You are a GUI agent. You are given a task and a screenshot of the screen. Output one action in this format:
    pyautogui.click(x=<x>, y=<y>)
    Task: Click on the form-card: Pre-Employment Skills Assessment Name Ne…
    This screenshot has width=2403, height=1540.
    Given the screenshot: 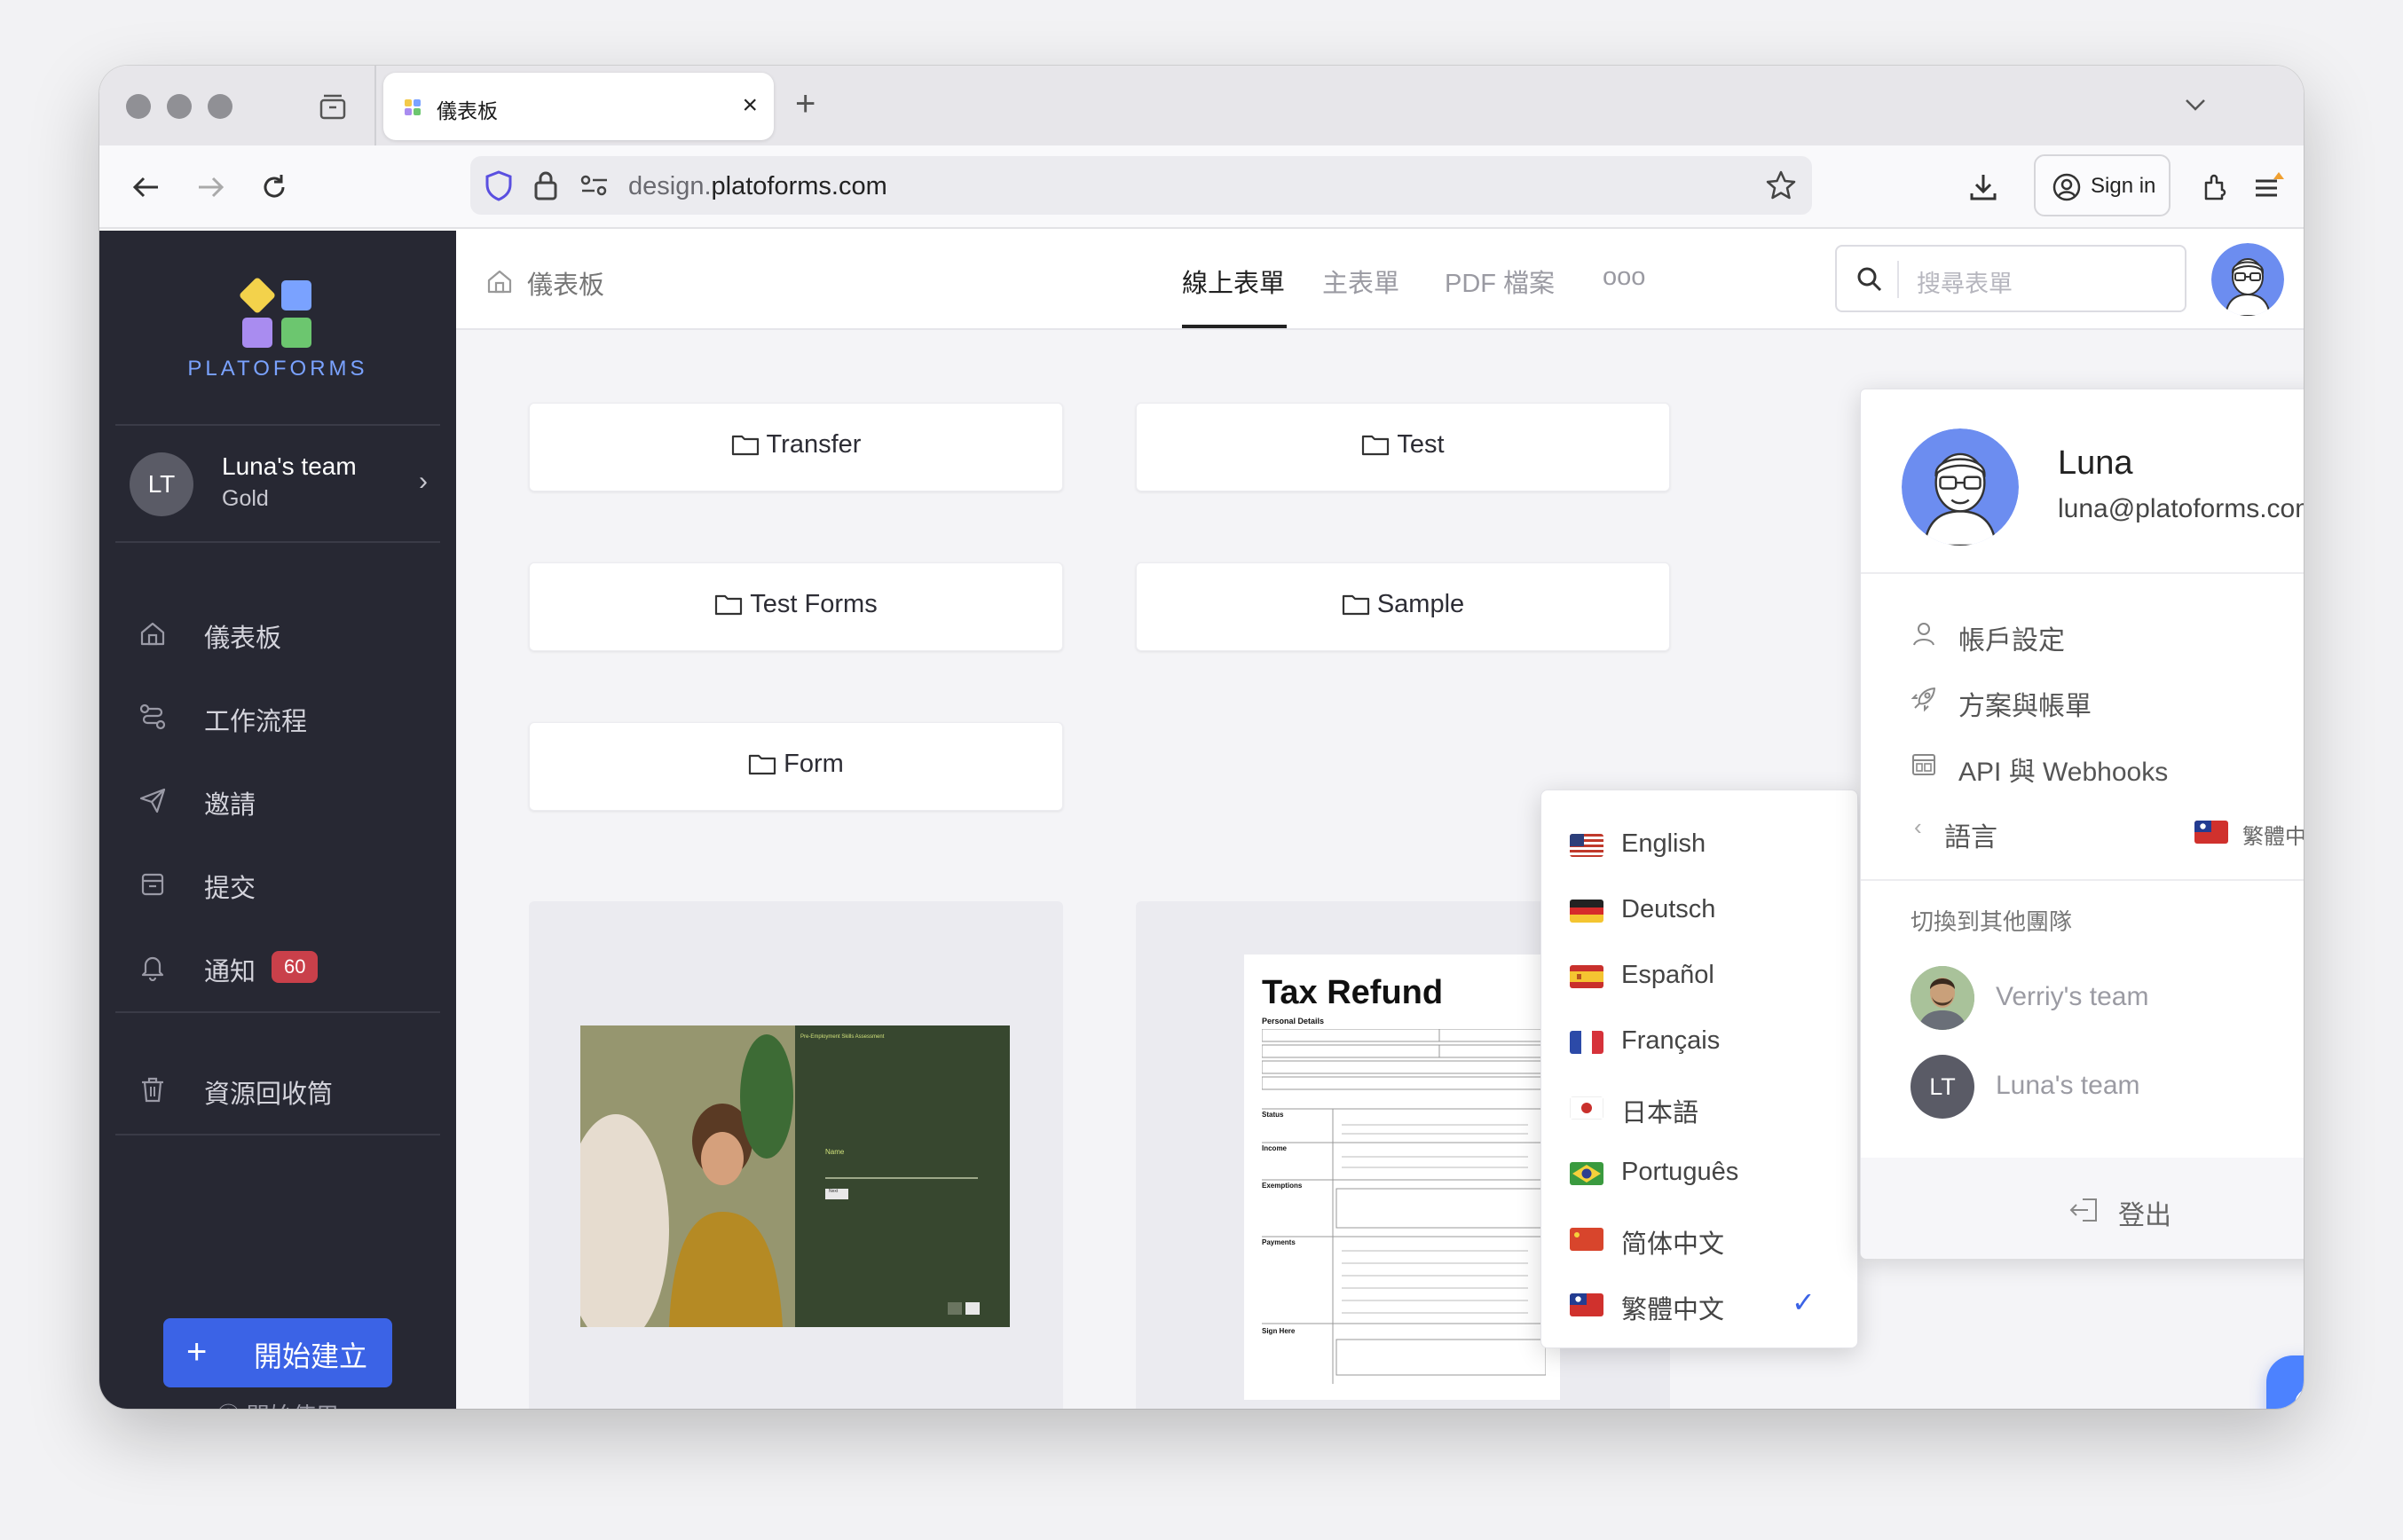 What is the action you would take?
    pyautogui.click(x=796, y=1155)
    